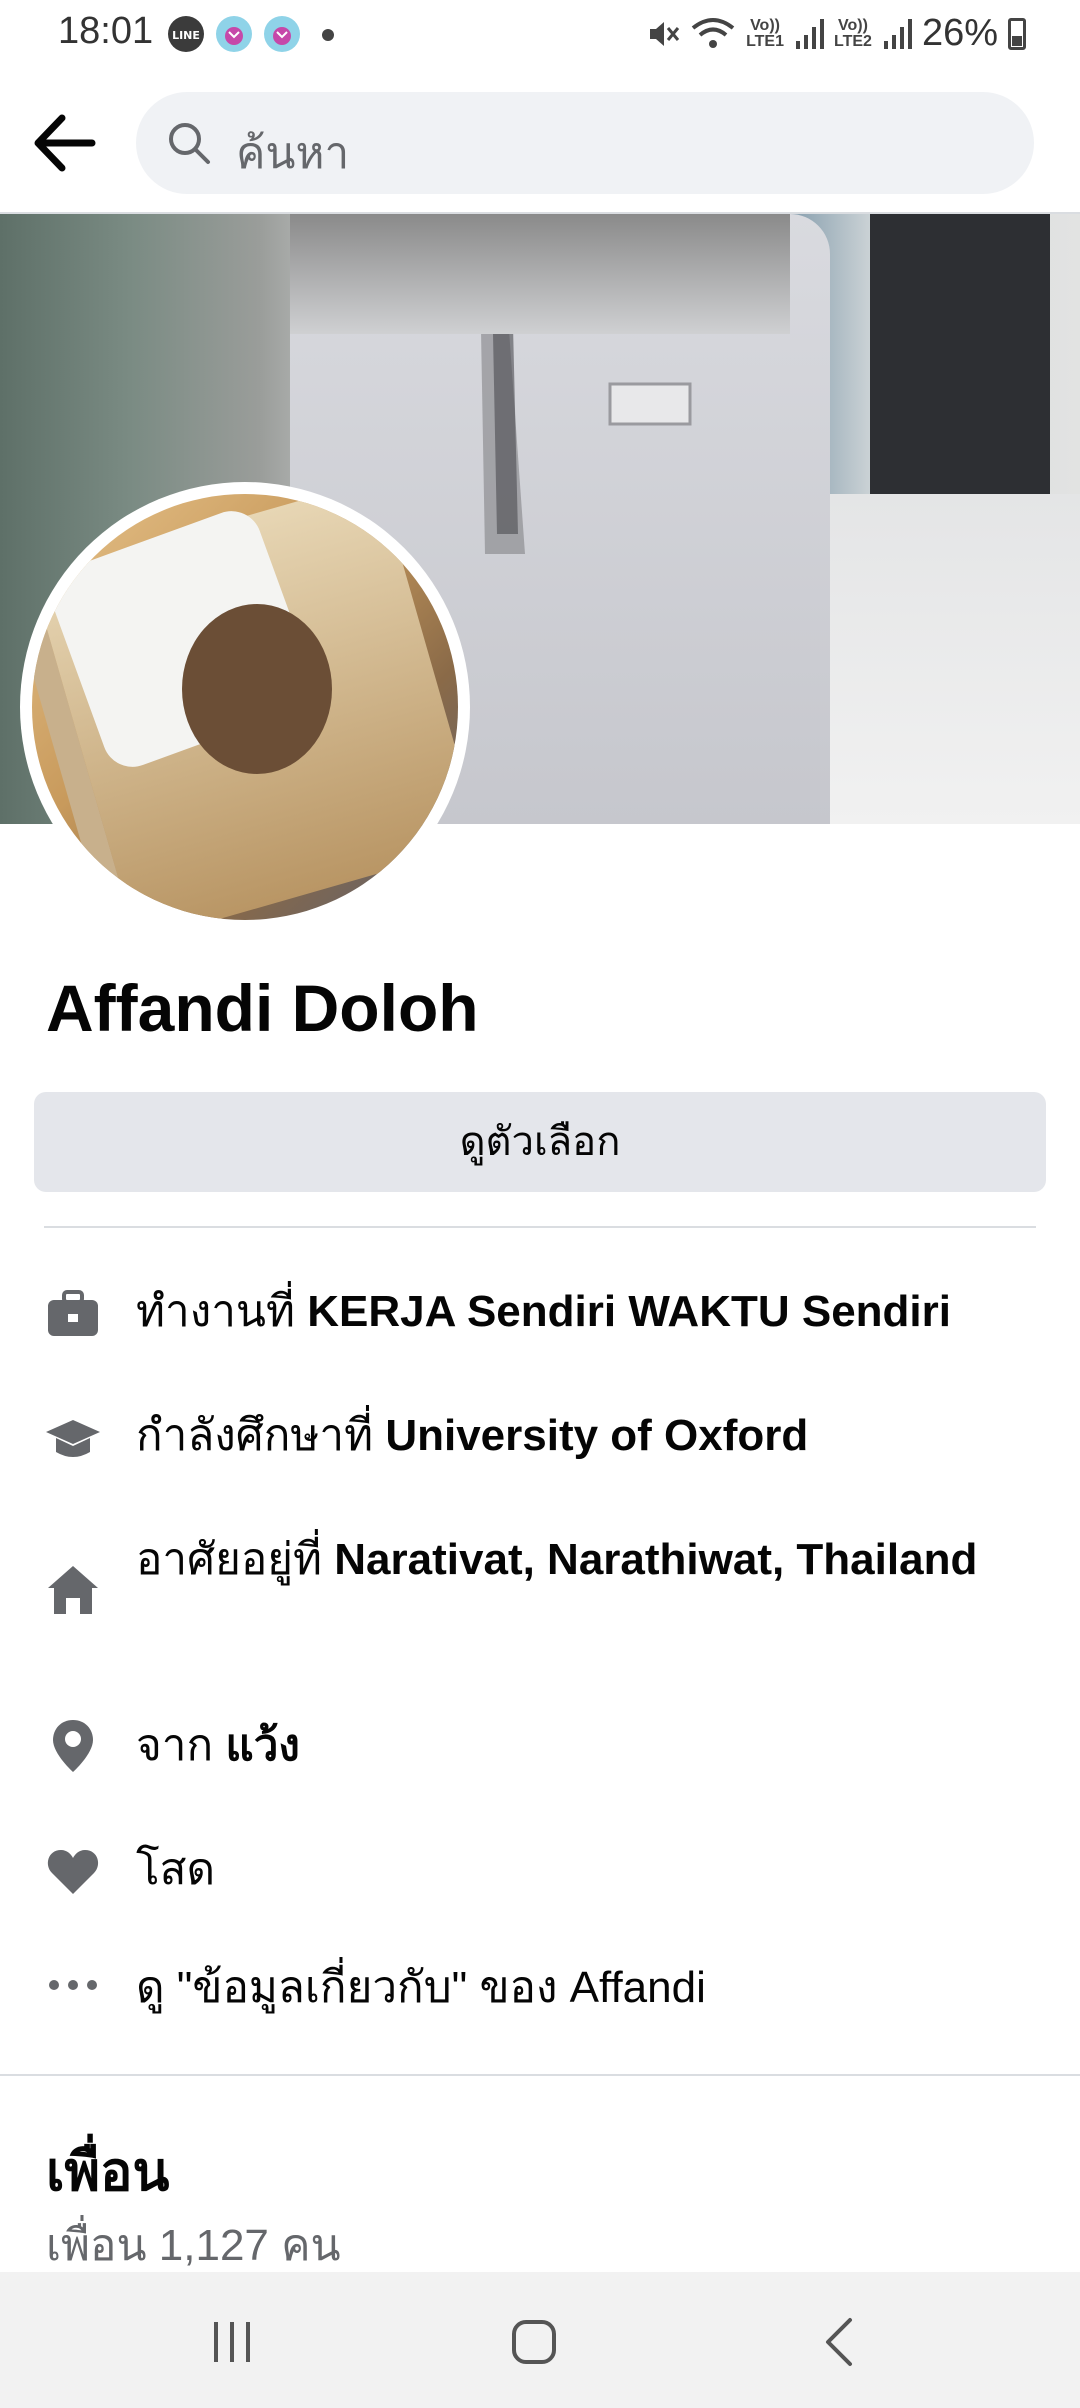 The width and height of the screenshot is (1080, 2408). What do you see at coordinates (73, 1313) in the screenshot?
I see `briefcase-icon` at bounding box center [73, 1313].